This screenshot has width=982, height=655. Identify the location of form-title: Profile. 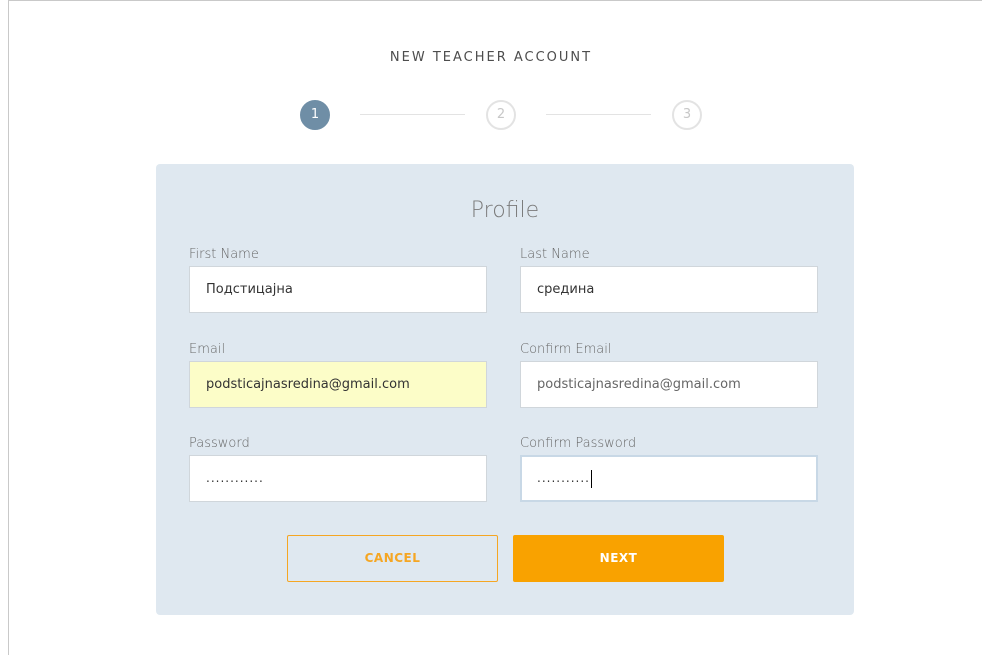
(505, 210).